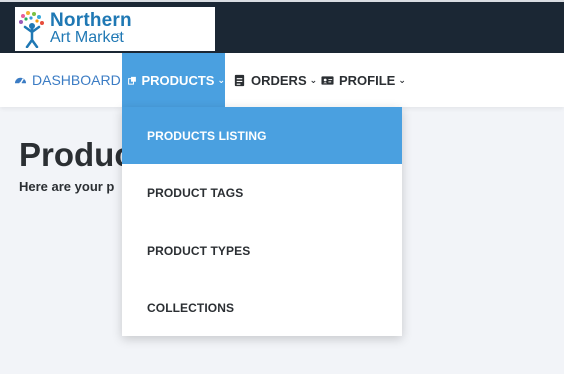 The image size is (564, 374). What do you see at coordinates (178, 80) in the screenshot?
I see `nav-products-label: PRODUCTS` at bounding box center [178, 80].